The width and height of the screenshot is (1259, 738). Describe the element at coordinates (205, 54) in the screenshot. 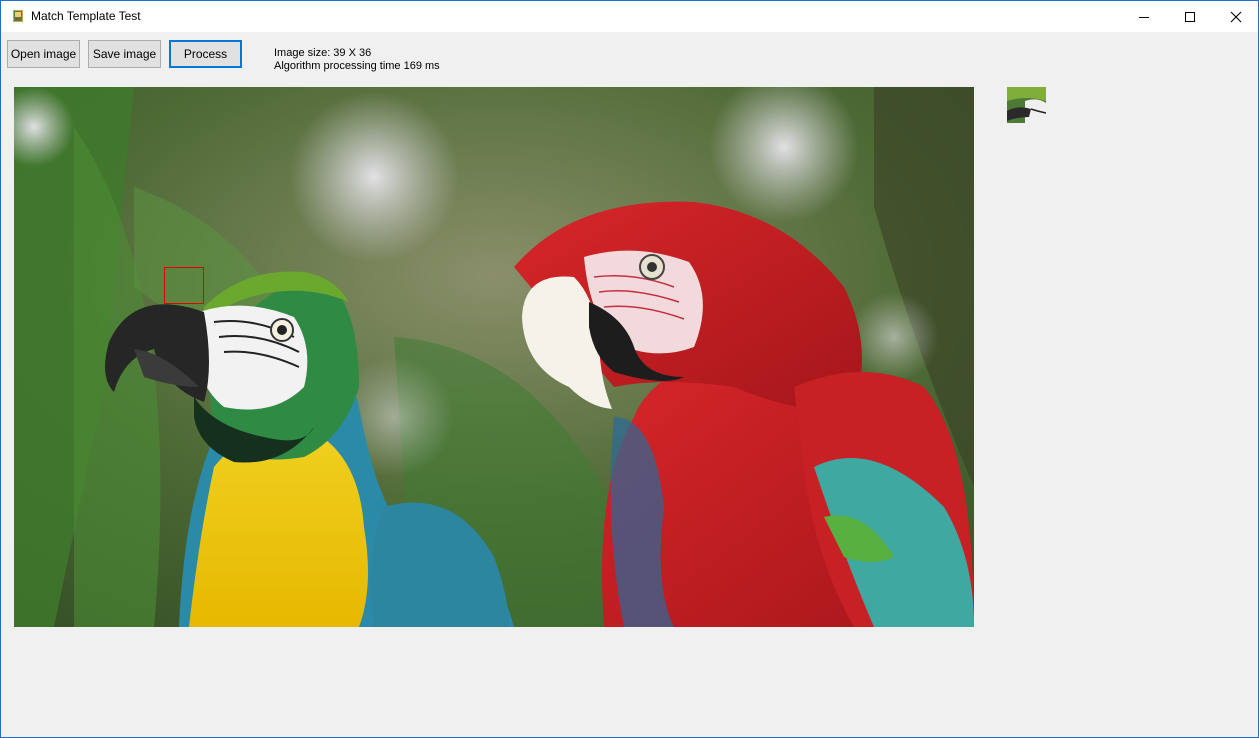

I see `process-button: Process` at that location.